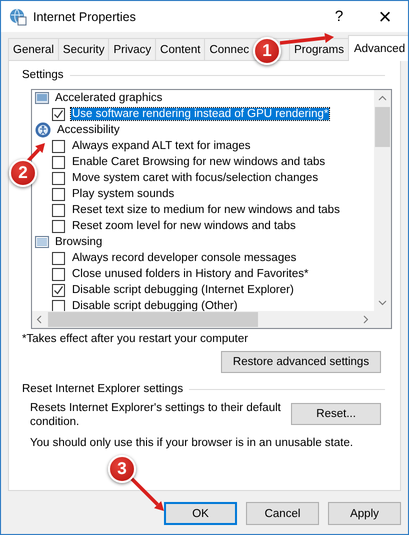 The width and height of the screenshot is (409, 535). I want to click on monitor-icon, so click(42, 98).